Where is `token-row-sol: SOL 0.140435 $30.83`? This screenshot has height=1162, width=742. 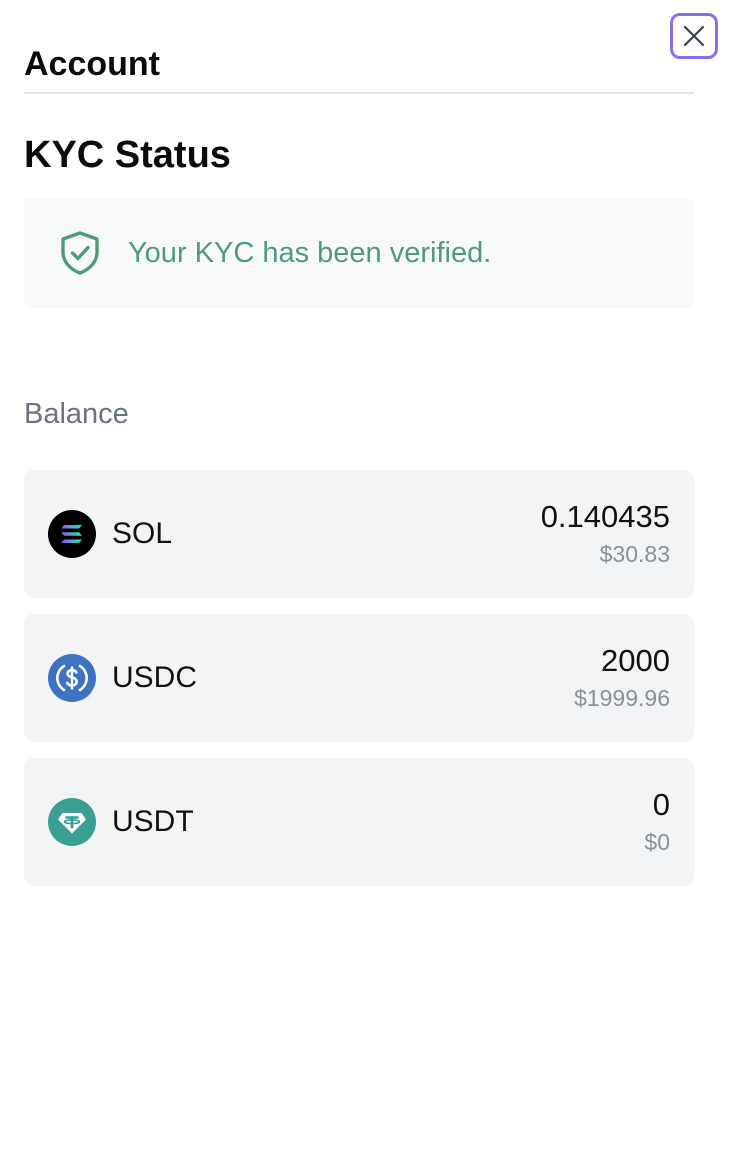
token-row-sol: SOL 0.140435 $30.83 is located at coordinates (359, 534).